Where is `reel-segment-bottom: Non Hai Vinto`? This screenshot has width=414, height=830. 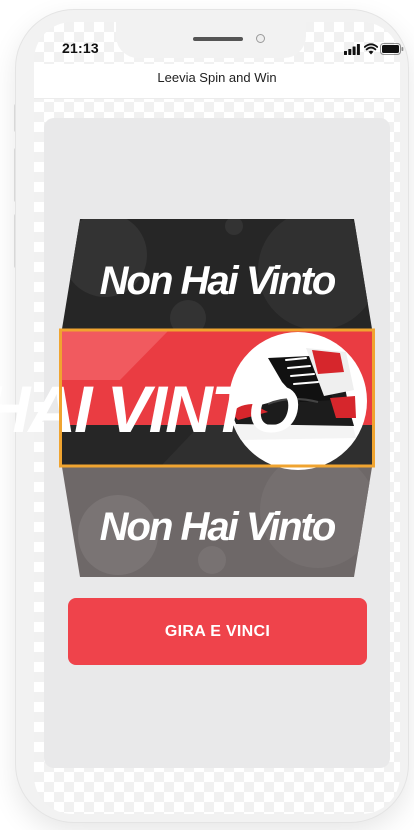 reel-segment-bottom: Non Hai Vinto is located at coordinates (217, 522).